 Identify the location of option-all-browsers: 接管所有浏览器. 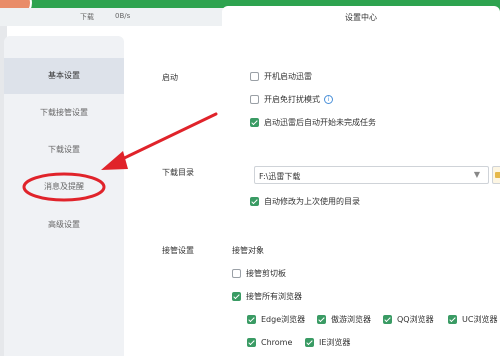
(267, 296).